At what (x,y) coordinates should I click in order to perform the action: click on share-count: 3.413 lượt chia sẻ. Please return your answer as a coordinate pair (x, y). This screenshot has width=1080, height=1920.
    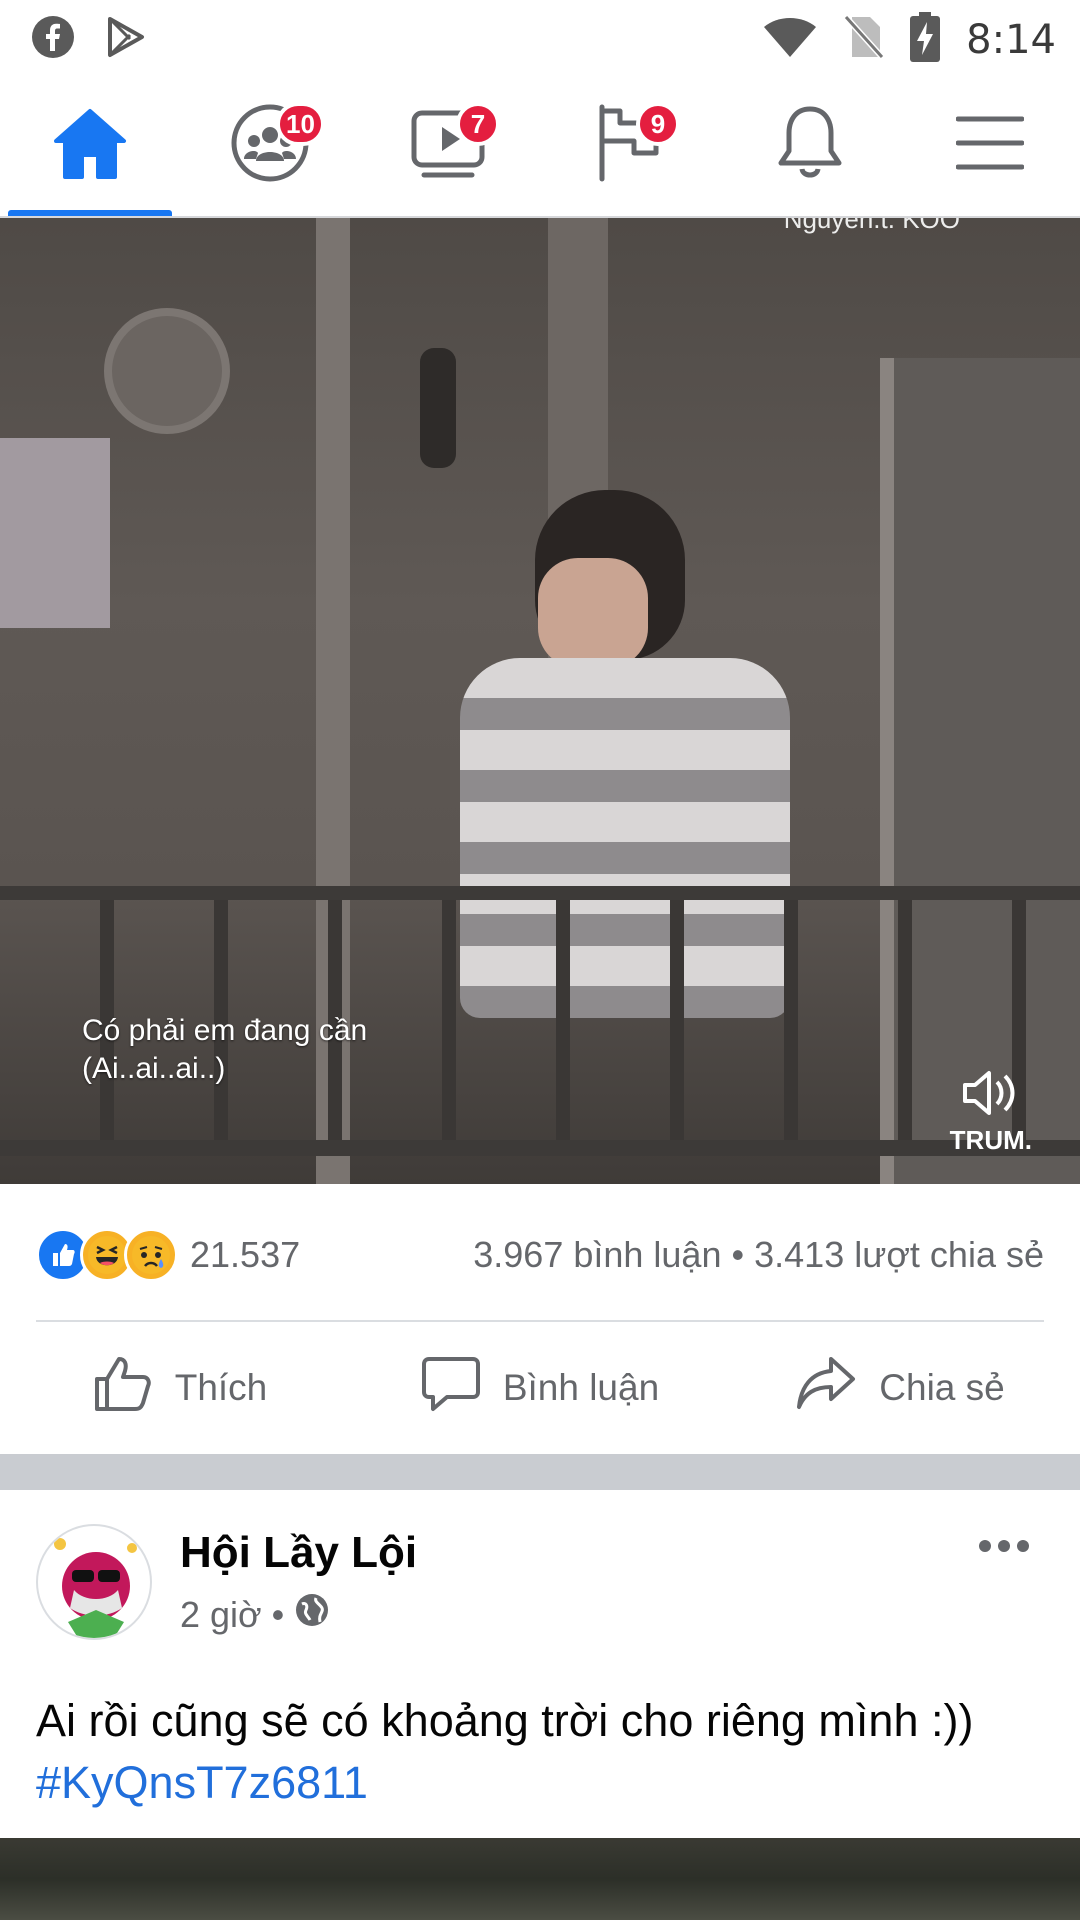
    Looking at the image, I should click on (899, 1254).